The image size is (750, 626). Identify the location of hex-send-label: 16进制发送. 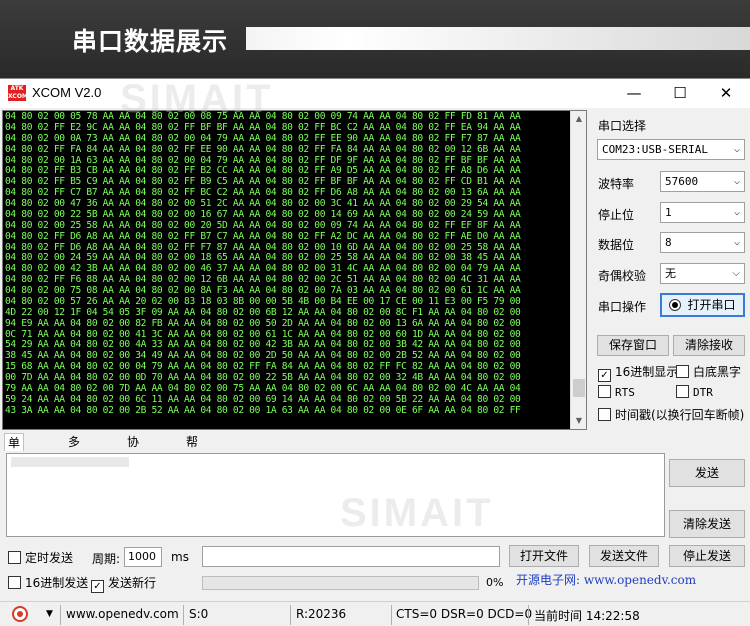
(57, 583).